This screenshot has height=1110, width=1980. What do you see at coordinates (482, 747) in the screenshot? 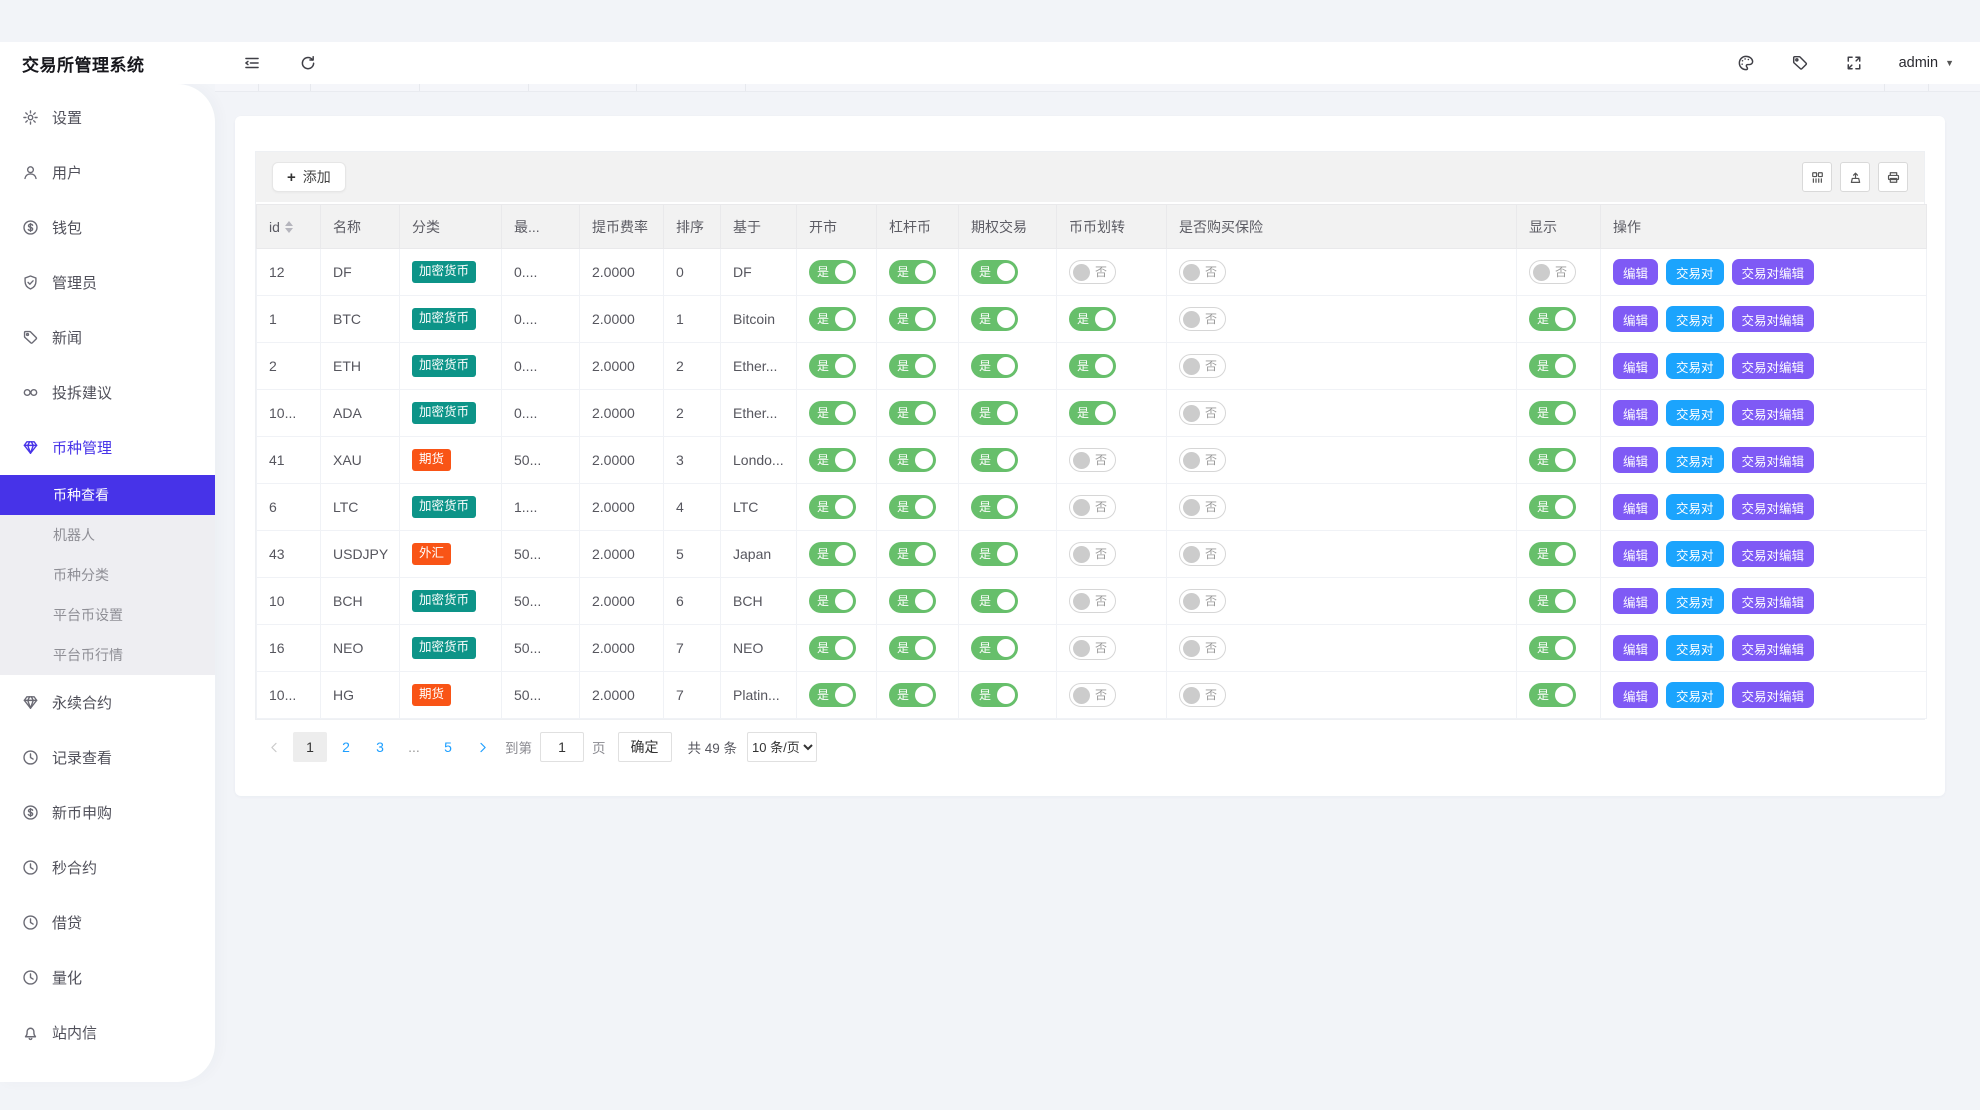
I see `next-page-button` at bounding box center [482, 747].